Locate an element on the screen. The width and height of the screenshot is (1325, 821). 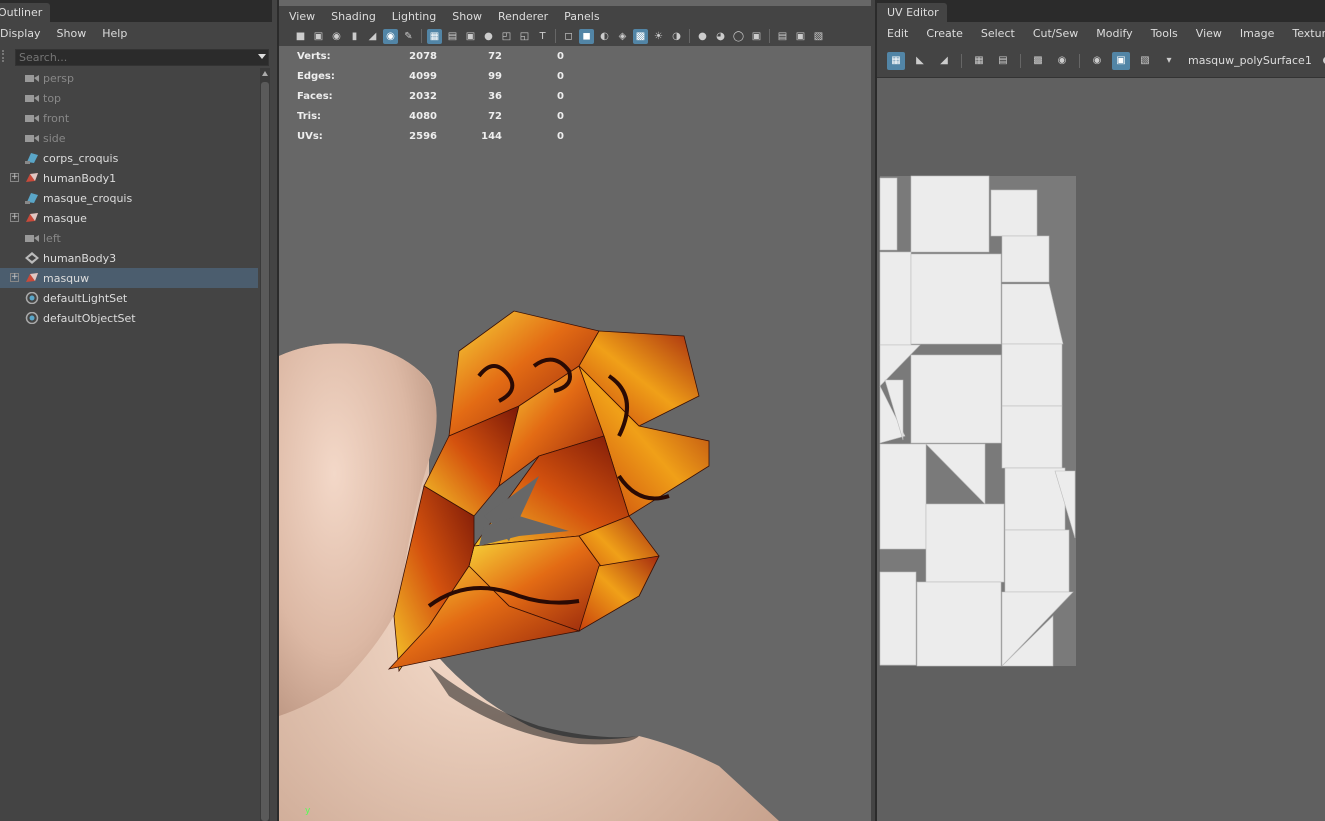
menu-create: Create is located at coordinates (943, 33).